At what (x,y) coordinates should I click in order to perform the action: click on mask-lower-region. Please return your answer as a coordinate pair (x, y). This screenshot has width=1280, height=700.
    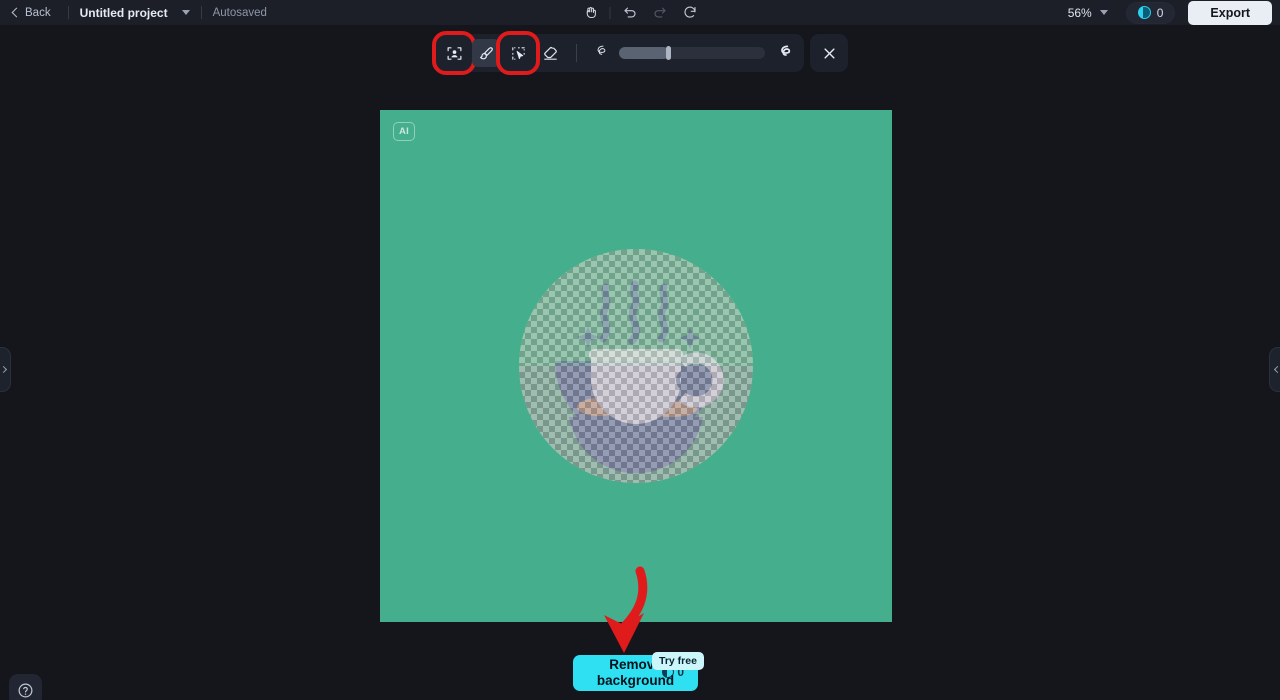
    Looking at the image, I should click on (636, 424).